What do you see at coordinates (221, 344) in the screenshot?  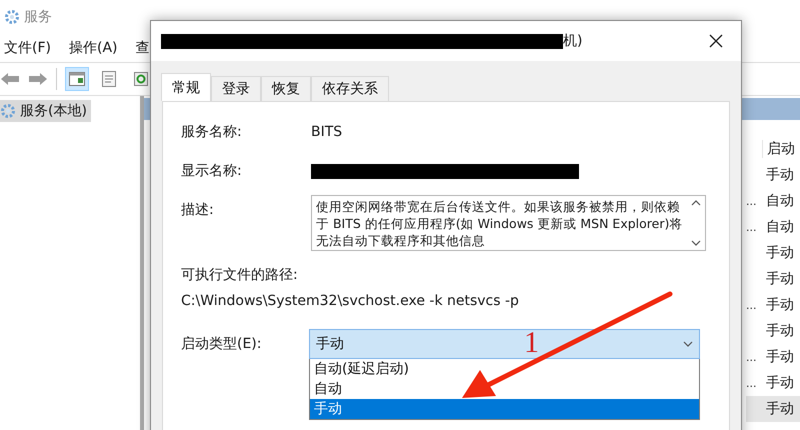 I see `field-label: 启动类型(E):` at bounding box center [221, 344].